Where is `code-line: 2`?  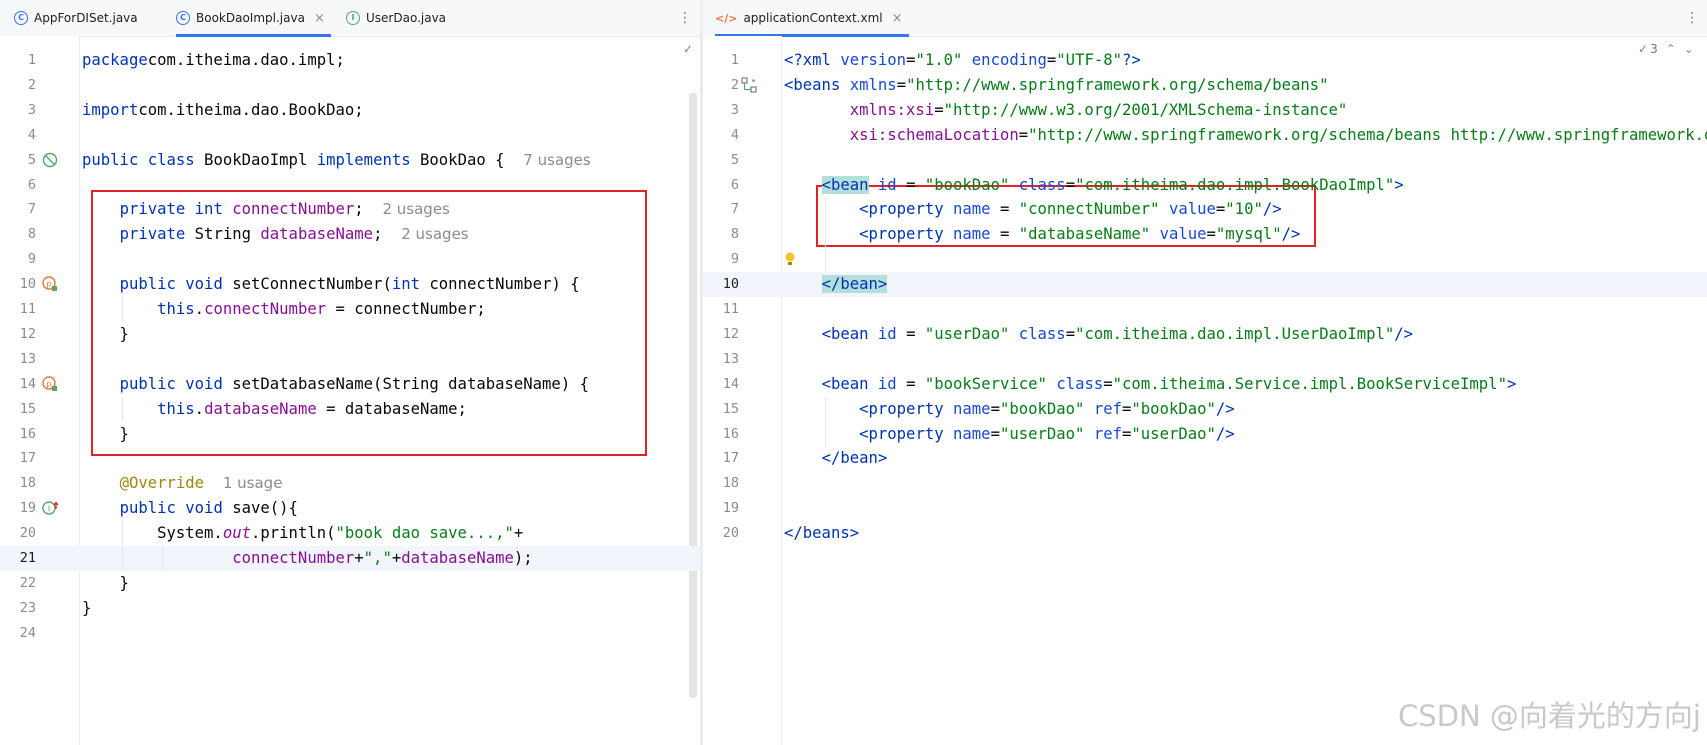
code-line: 2 is located at coordinates (350, 85).